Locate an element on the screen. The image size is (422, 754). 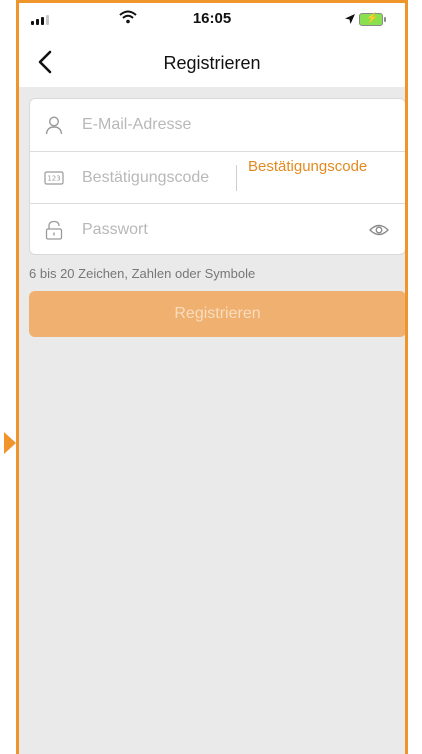
eye-icon is located at coordinates (379, 230).